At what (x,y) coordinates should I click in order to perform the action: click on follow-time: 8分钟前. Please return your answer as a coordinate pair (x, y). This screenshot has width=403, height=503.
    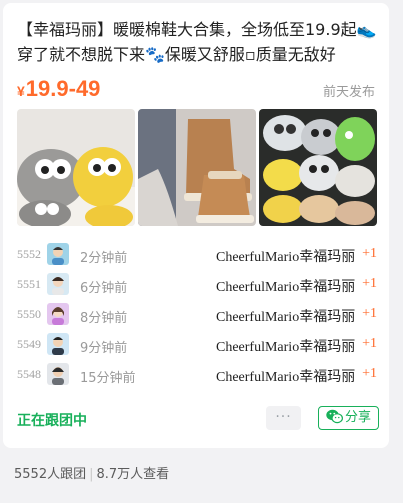
    Looking at the image, I should click on (104, 318).